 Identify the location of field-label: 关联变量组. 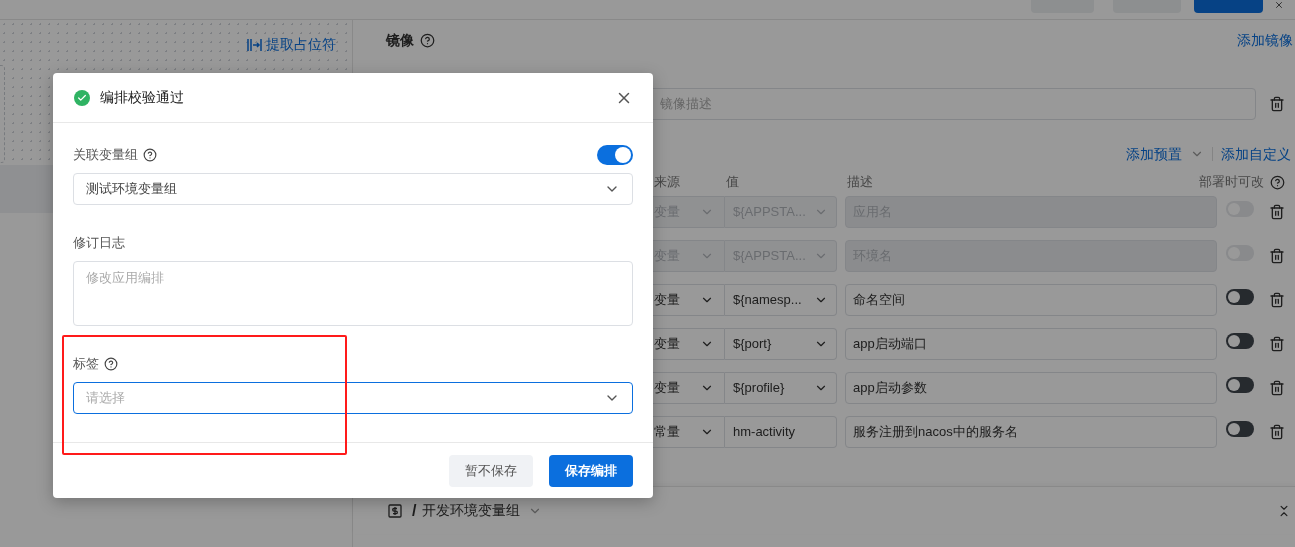
(105, 155).